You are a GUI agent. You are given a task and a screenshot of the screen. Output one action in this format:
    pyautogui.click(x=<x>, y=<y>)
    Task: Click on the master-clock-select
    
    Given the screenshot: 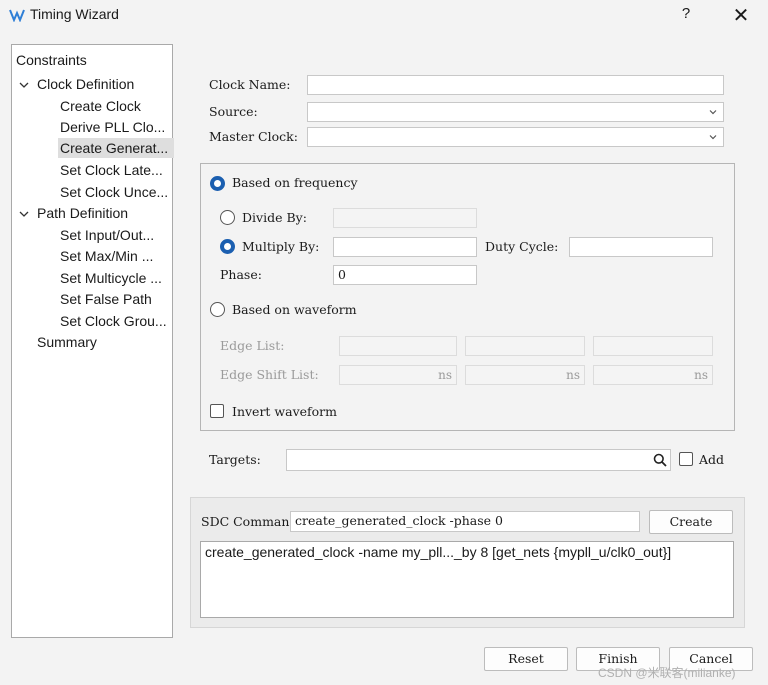 What is the action you would take?
    pyautogui.click(x=515, y=137)
    